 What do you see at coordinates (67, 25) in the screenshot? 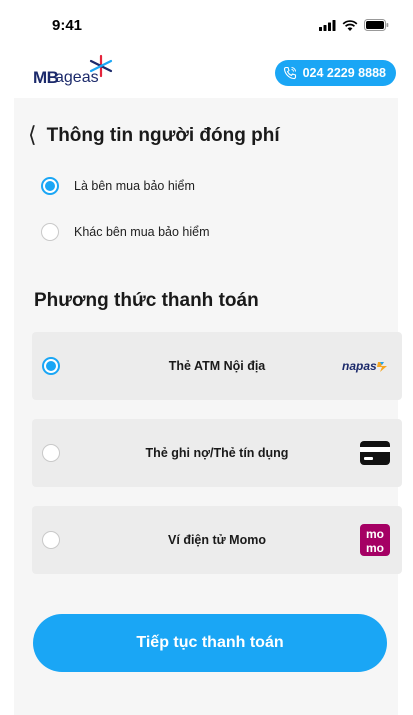
I see `status-time: 9:41` at bounding box center [67, 25].